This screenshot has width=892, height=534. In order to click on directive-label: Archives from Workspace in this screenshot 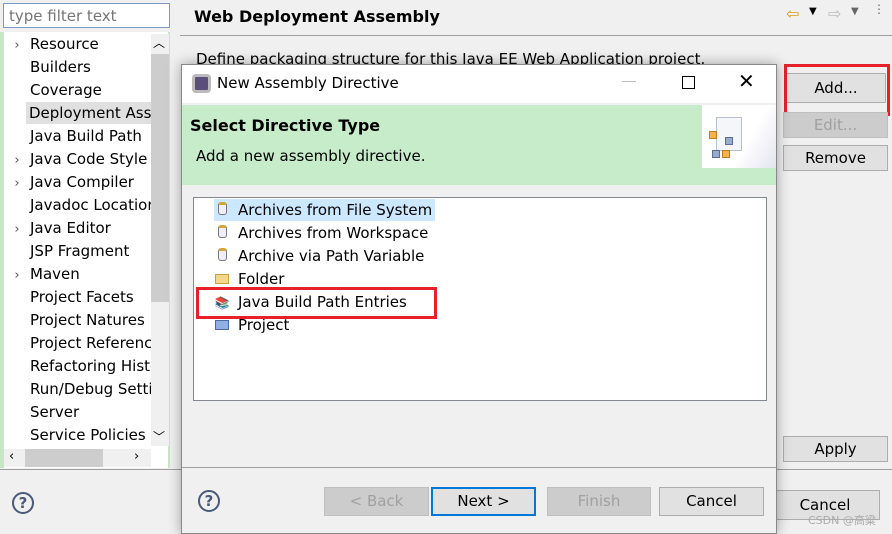, I will do `click(333, 233)`.